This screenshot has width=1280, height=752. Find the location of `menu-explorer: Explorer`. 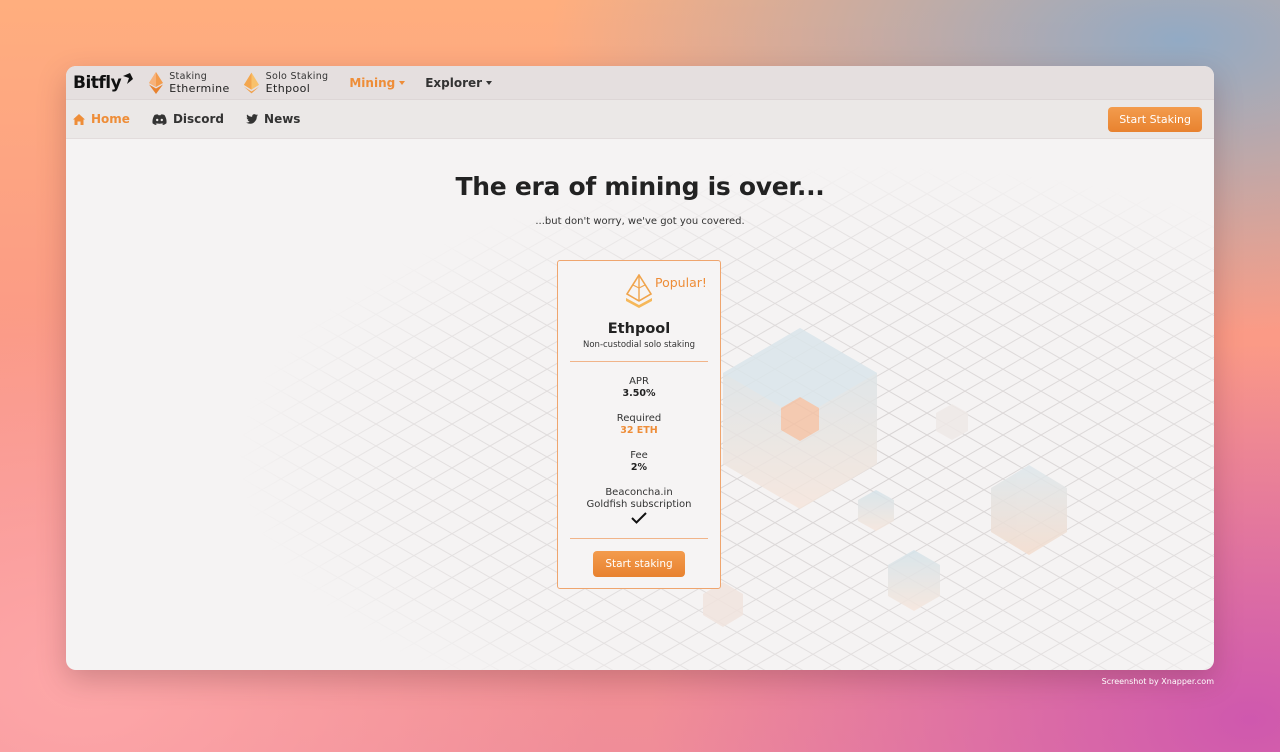

menu-explorer: Explorer is located at coordinates (459, 82).